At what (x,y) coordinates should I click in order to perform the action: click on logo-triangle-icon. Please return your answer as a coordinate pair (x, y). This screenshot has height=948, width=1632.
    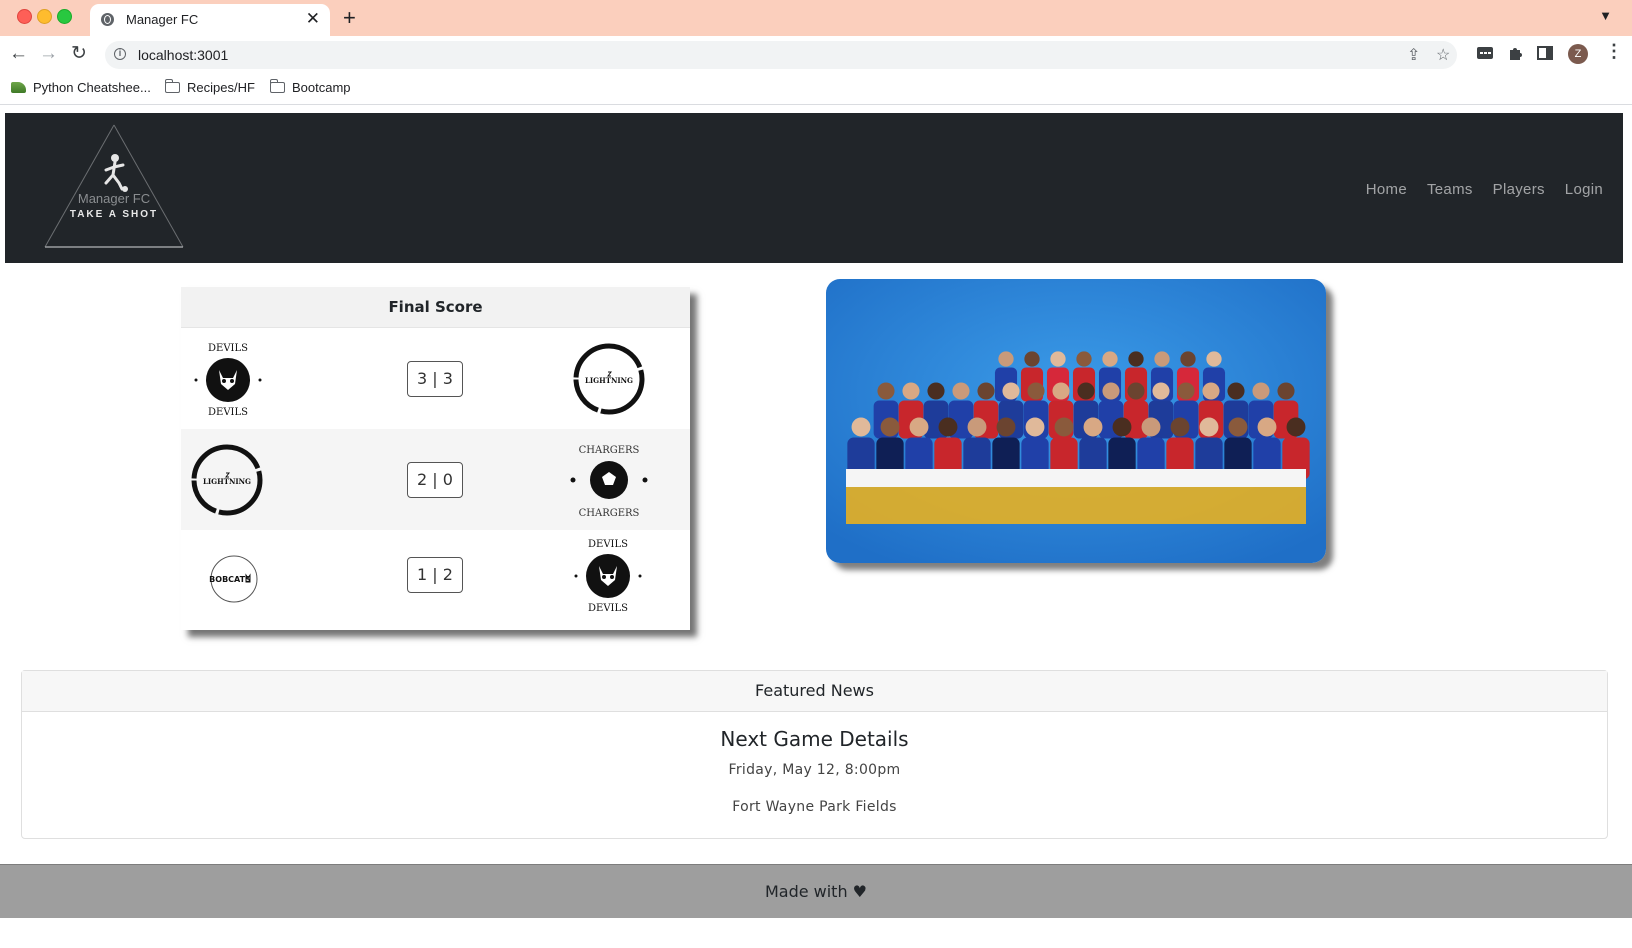
    Looking at the image, I should click on (114, 186).